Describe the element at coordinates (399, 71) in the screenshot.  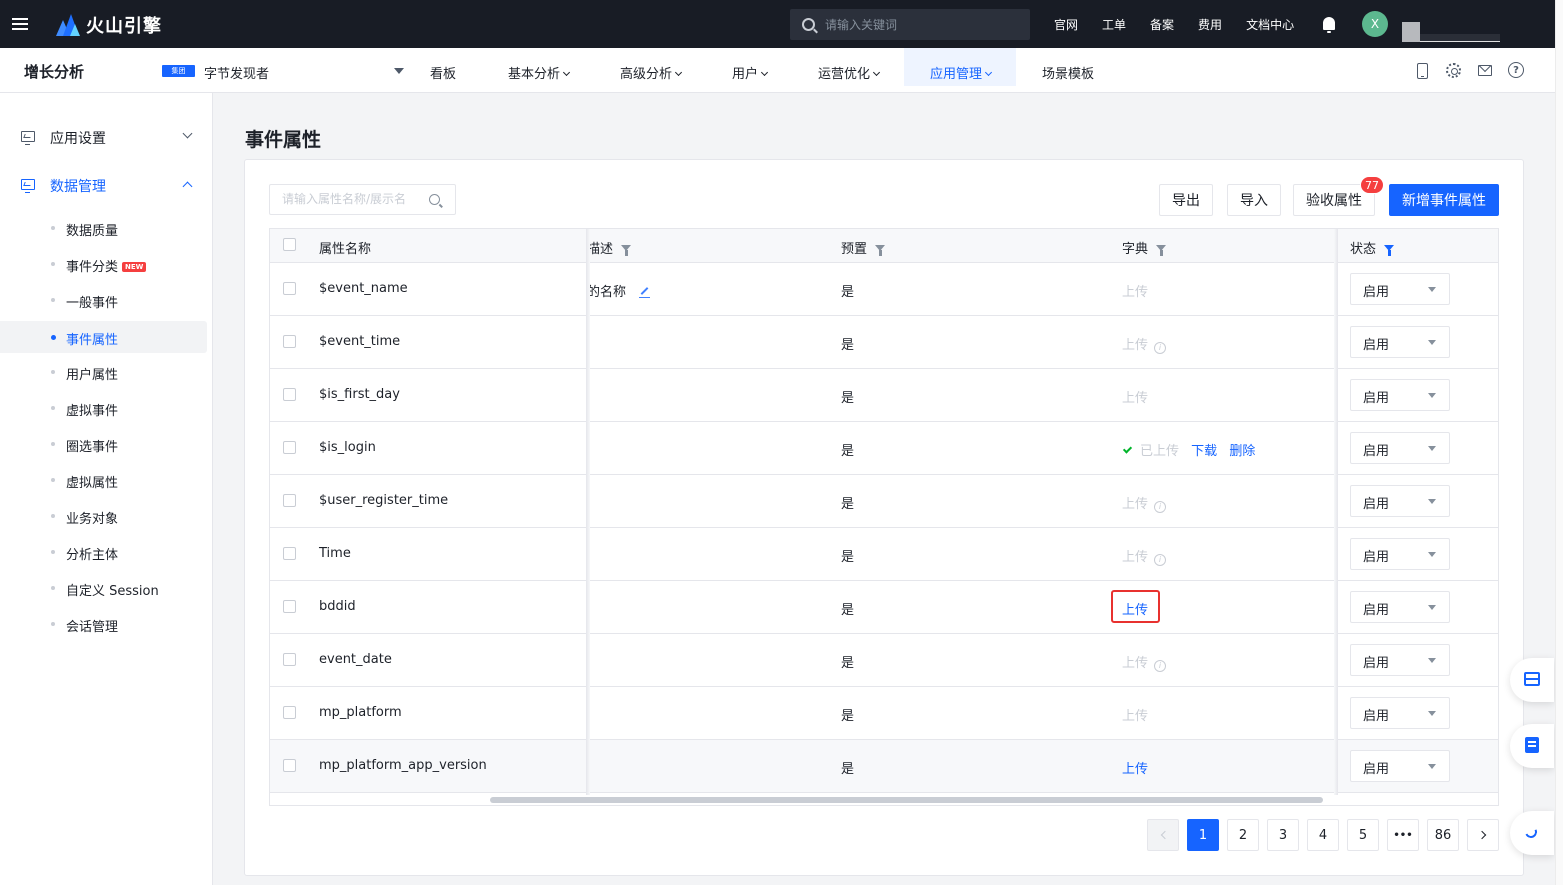
I see `caret-down-icon` at that location.